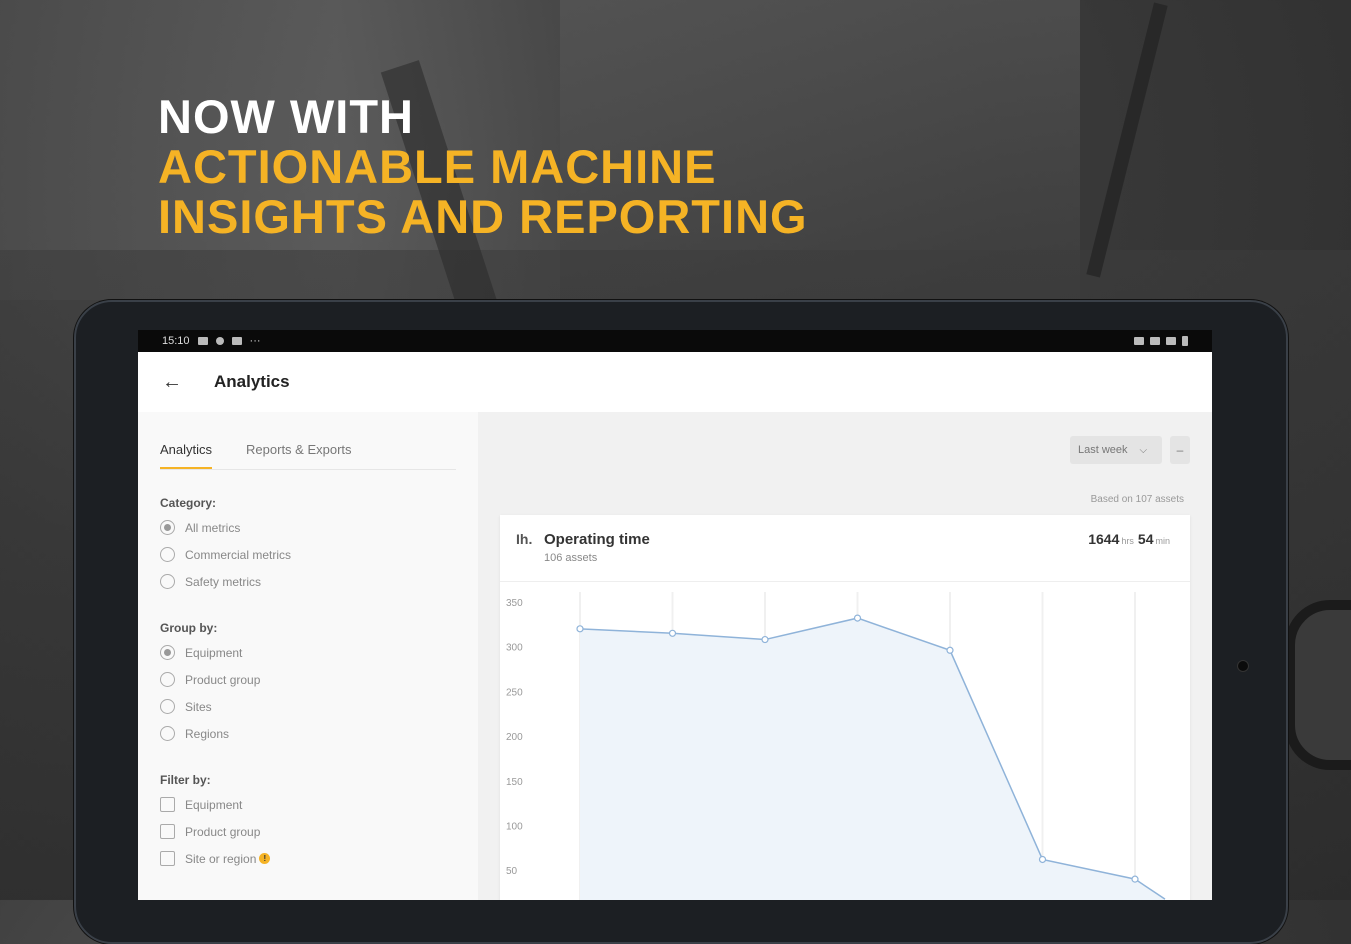  I want to click on total-operating-time: 1644 hrs 54 min, so click(1131, 539).